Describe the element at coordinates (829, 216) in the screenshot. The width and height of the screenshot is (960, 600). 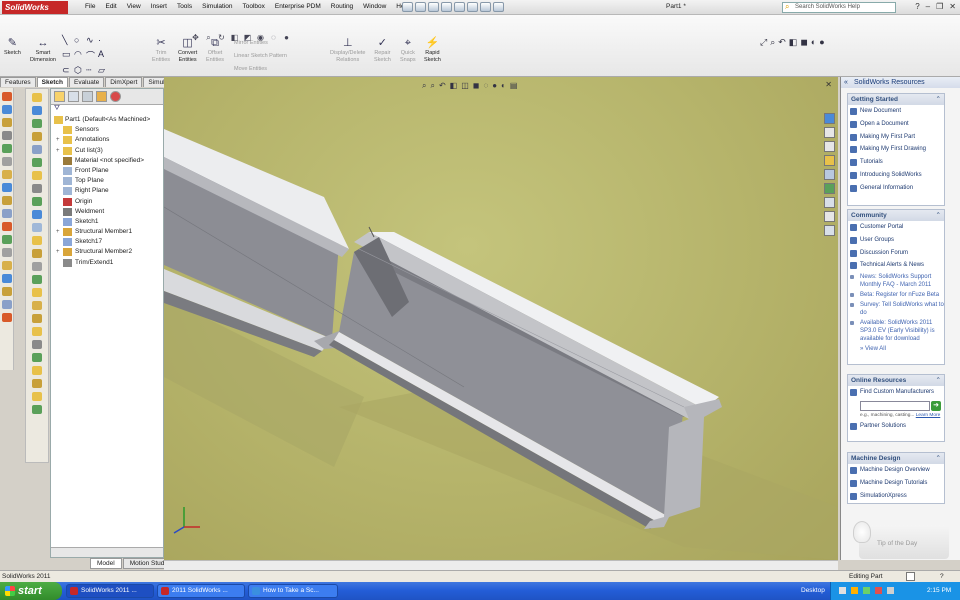
I see `forum-tab-icon` at that location.